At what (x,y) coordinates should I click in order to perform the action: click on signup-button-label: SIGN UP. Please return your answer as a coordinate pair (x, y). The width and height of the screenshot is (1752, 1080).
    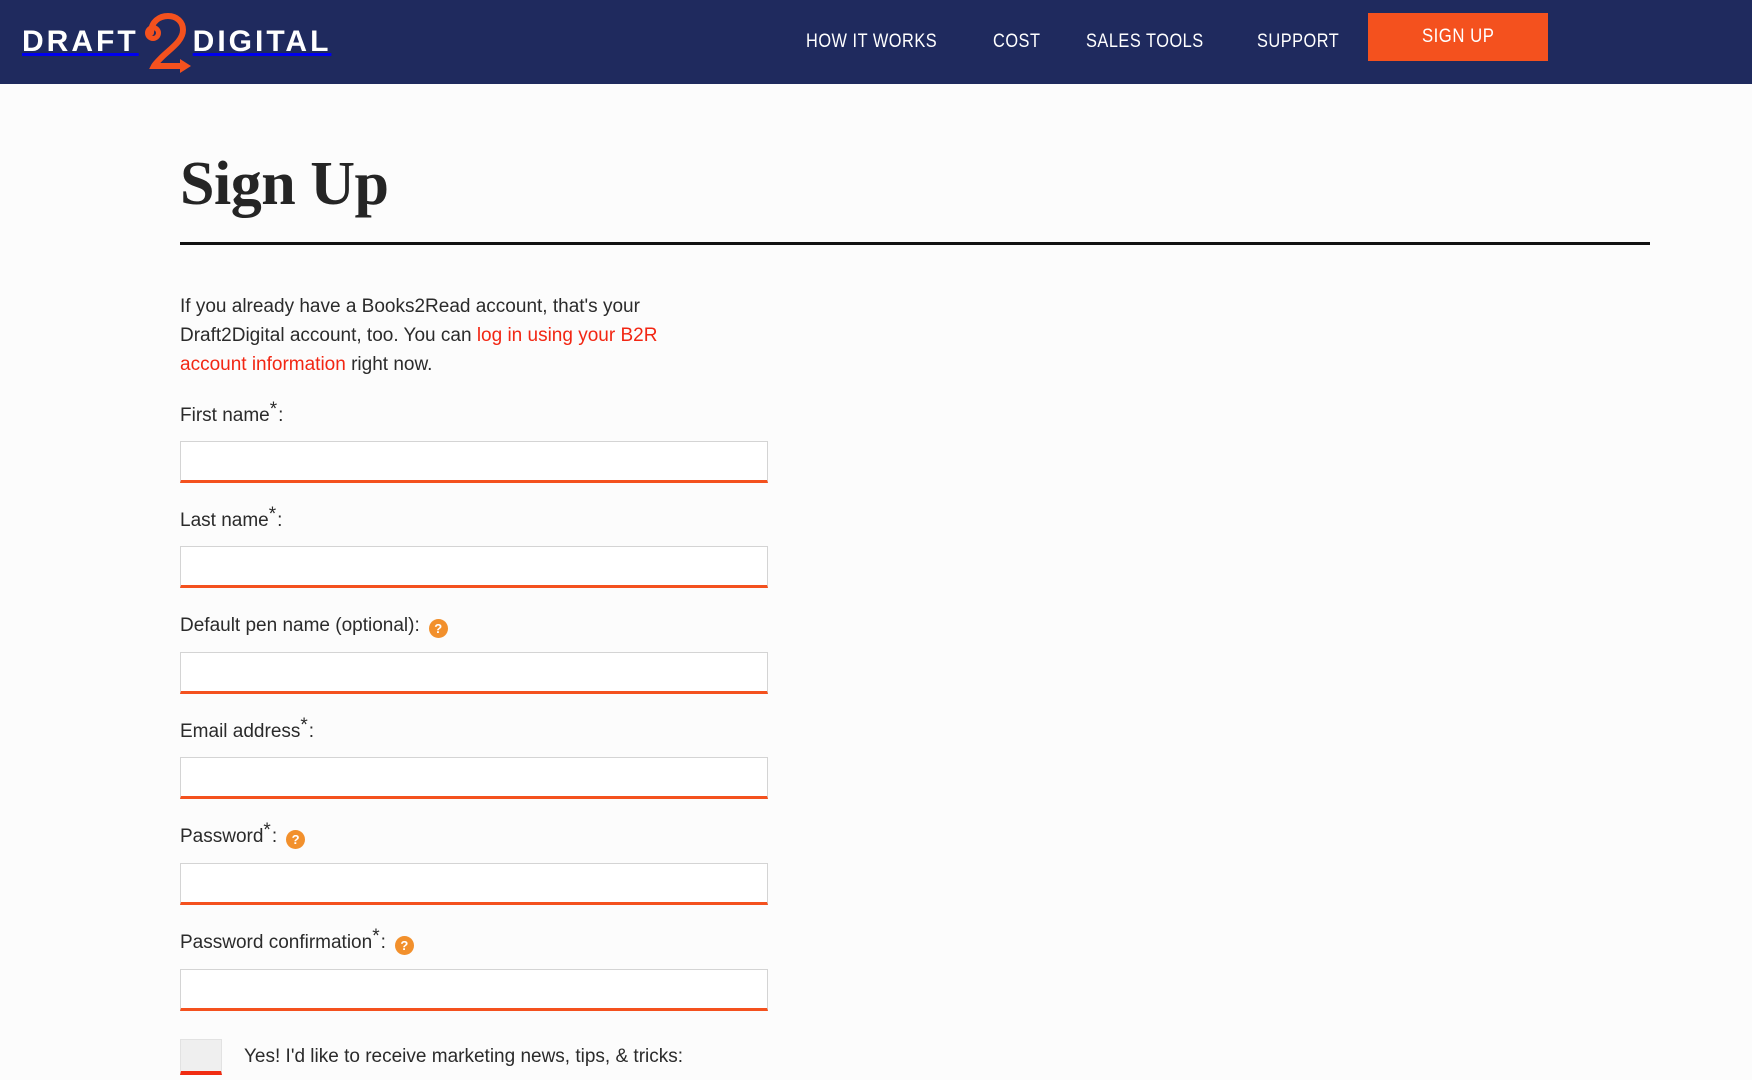
    Looking at the image, I should click on (1458, 36).